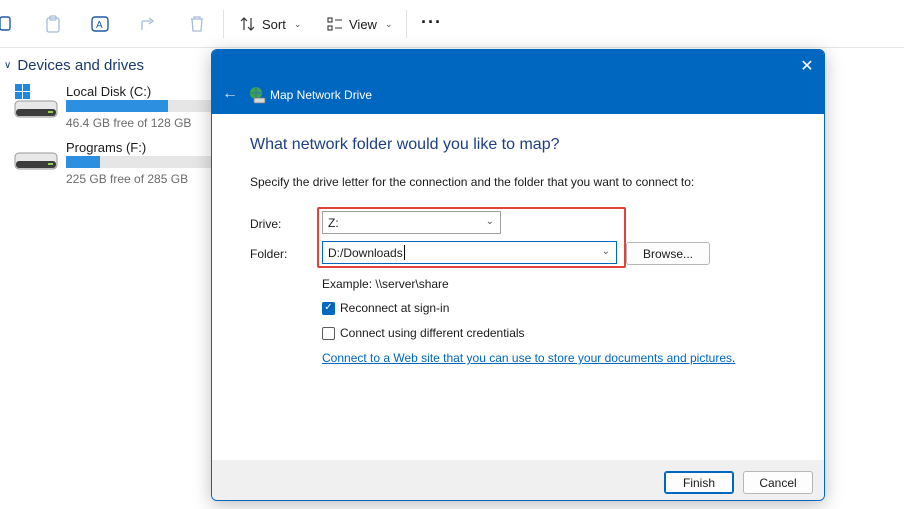  Describe the element at coordinates (334, 24) in the screenshot. I see `view-icon` at that location.